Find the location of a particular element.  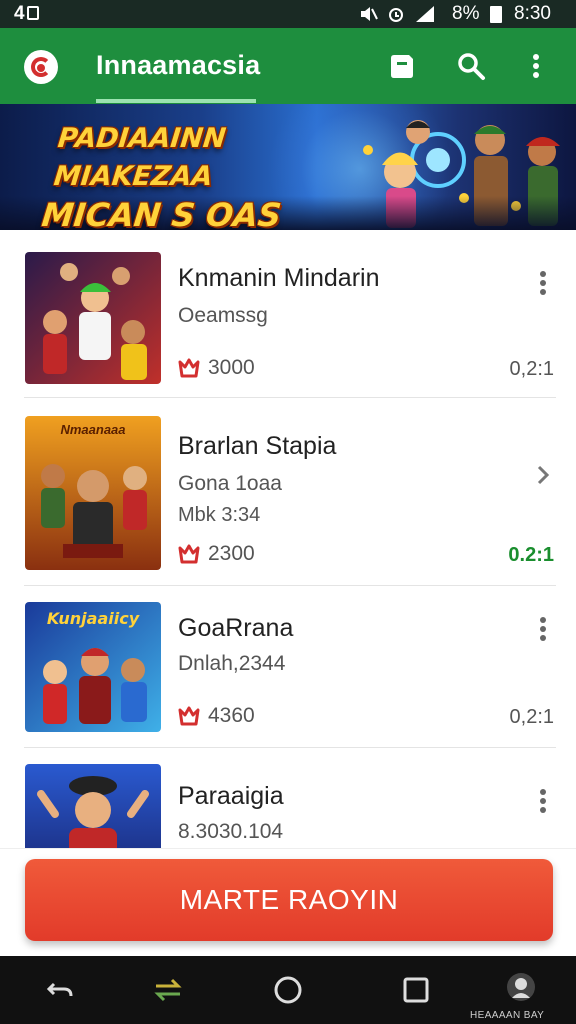

search-button is located at coordinates (471, 66).